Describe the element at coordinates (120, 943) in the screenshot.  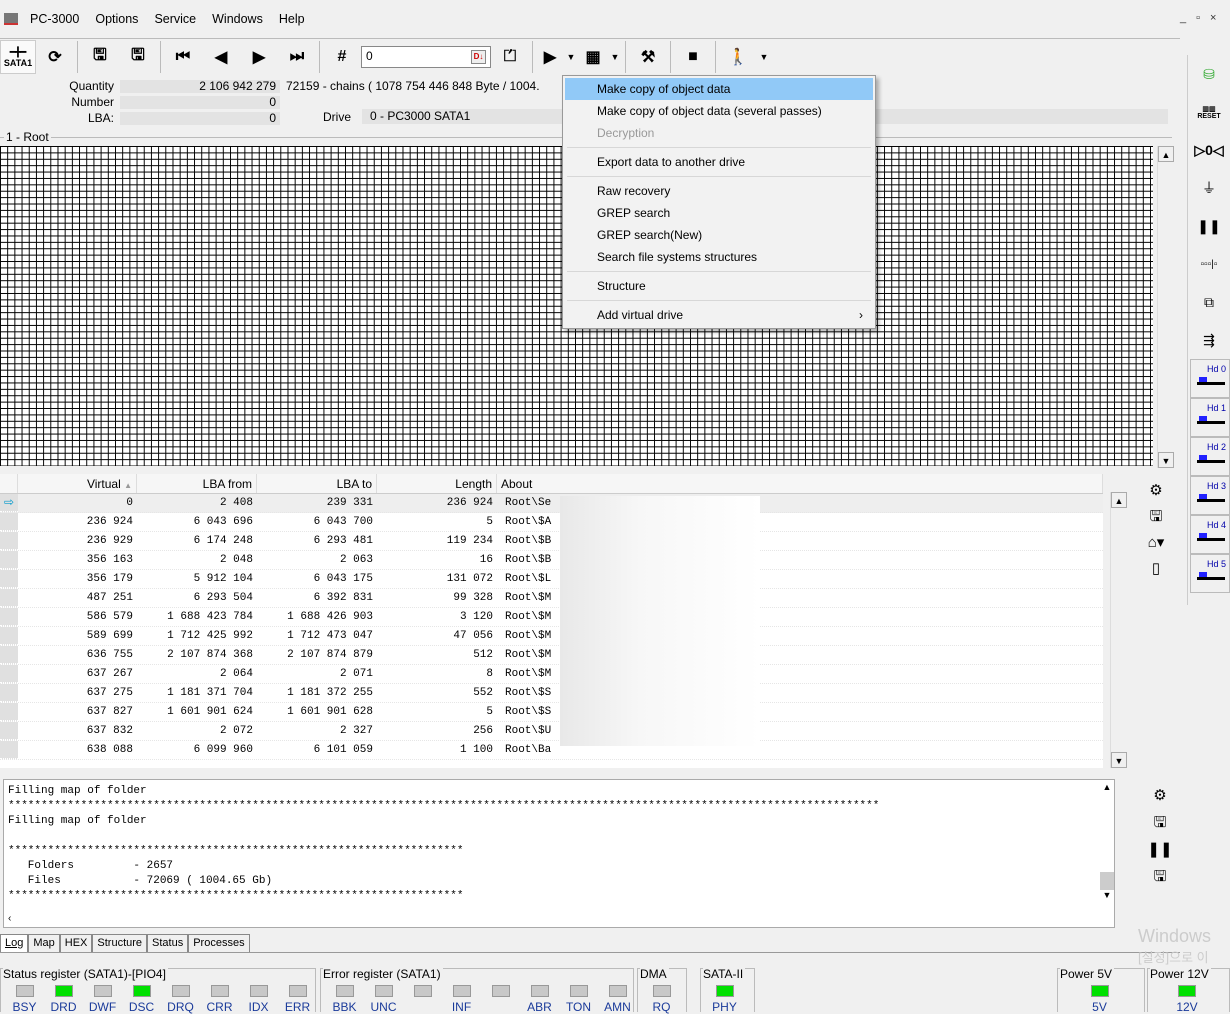
I see `tab-structure: Structure` at that location.